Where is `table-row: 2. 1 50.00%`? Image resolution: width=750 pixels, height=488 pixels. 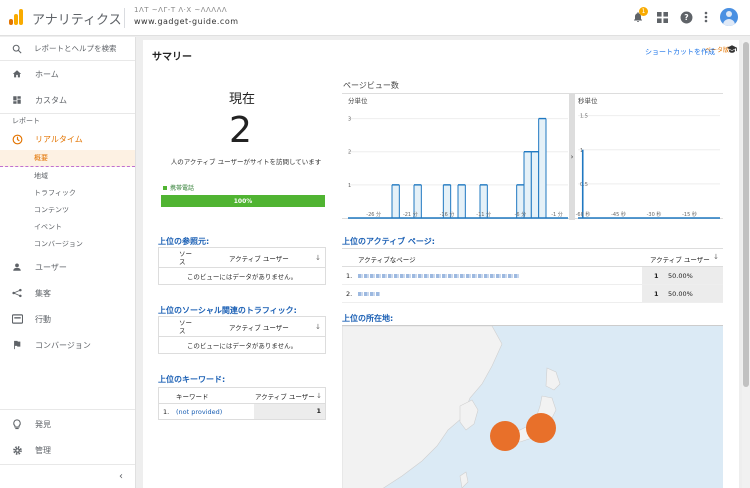
table-row: 2. 1 50.00% is located at coordinates (532, 294).